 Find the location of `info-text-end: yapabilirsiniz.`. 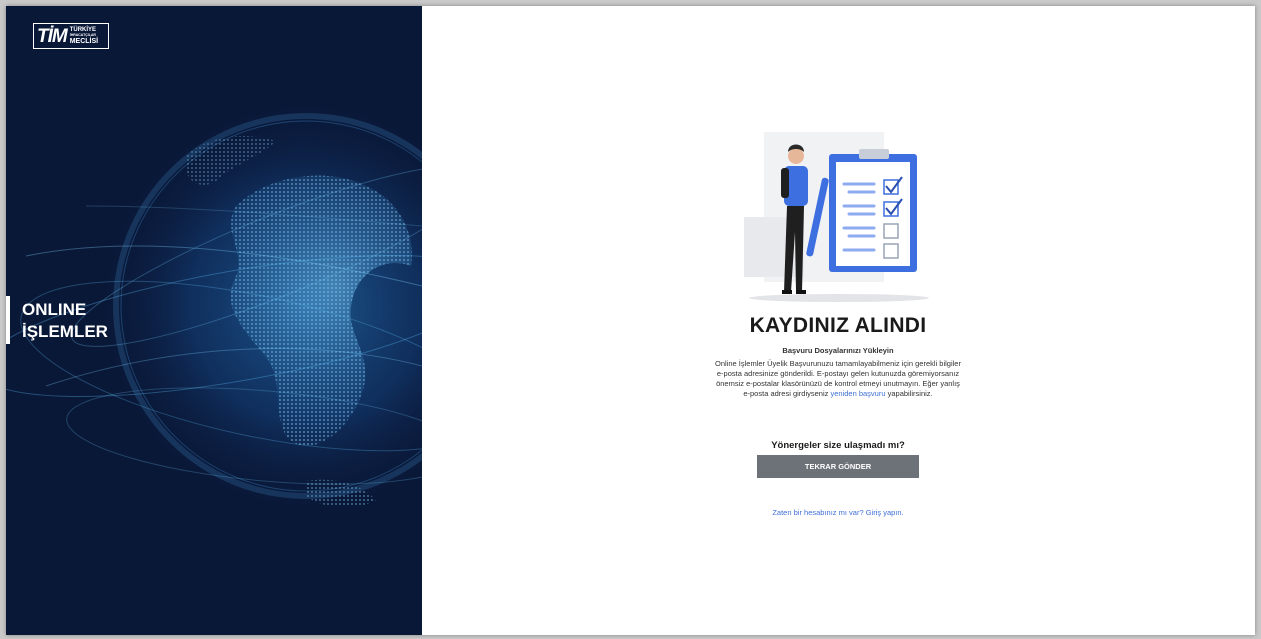

info-text-end: yapabilirsiniz. is located at coordinates (909, 393).